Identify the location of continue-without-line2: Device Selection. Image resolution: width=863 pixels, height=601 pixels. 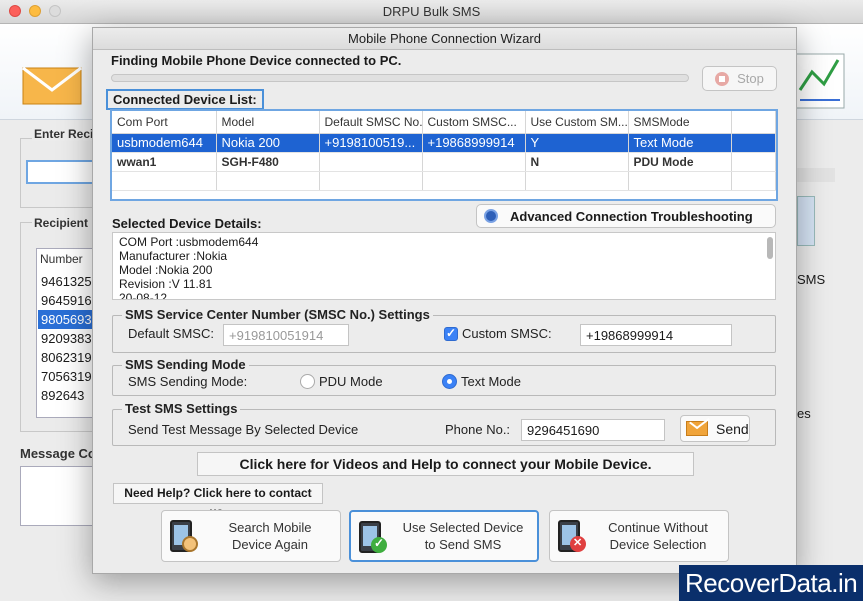
(658, 544).